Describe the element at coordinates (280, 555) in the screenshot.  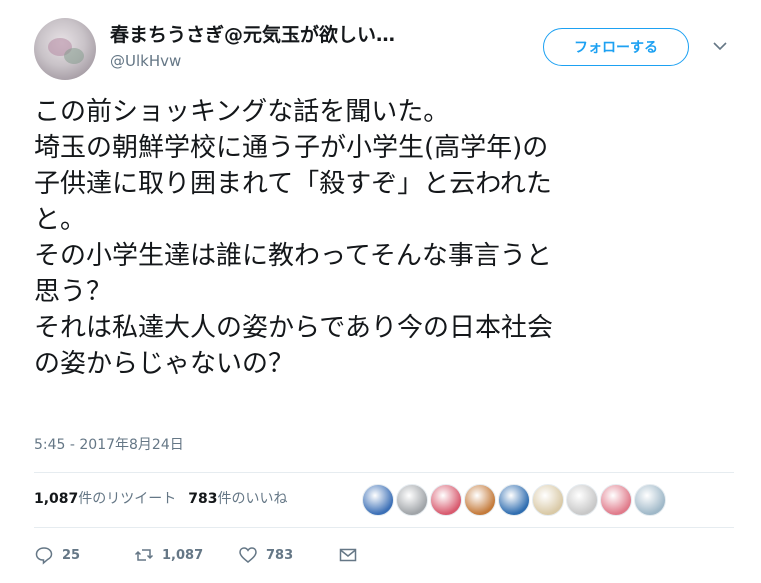
I see `like-count: 783` at that location.